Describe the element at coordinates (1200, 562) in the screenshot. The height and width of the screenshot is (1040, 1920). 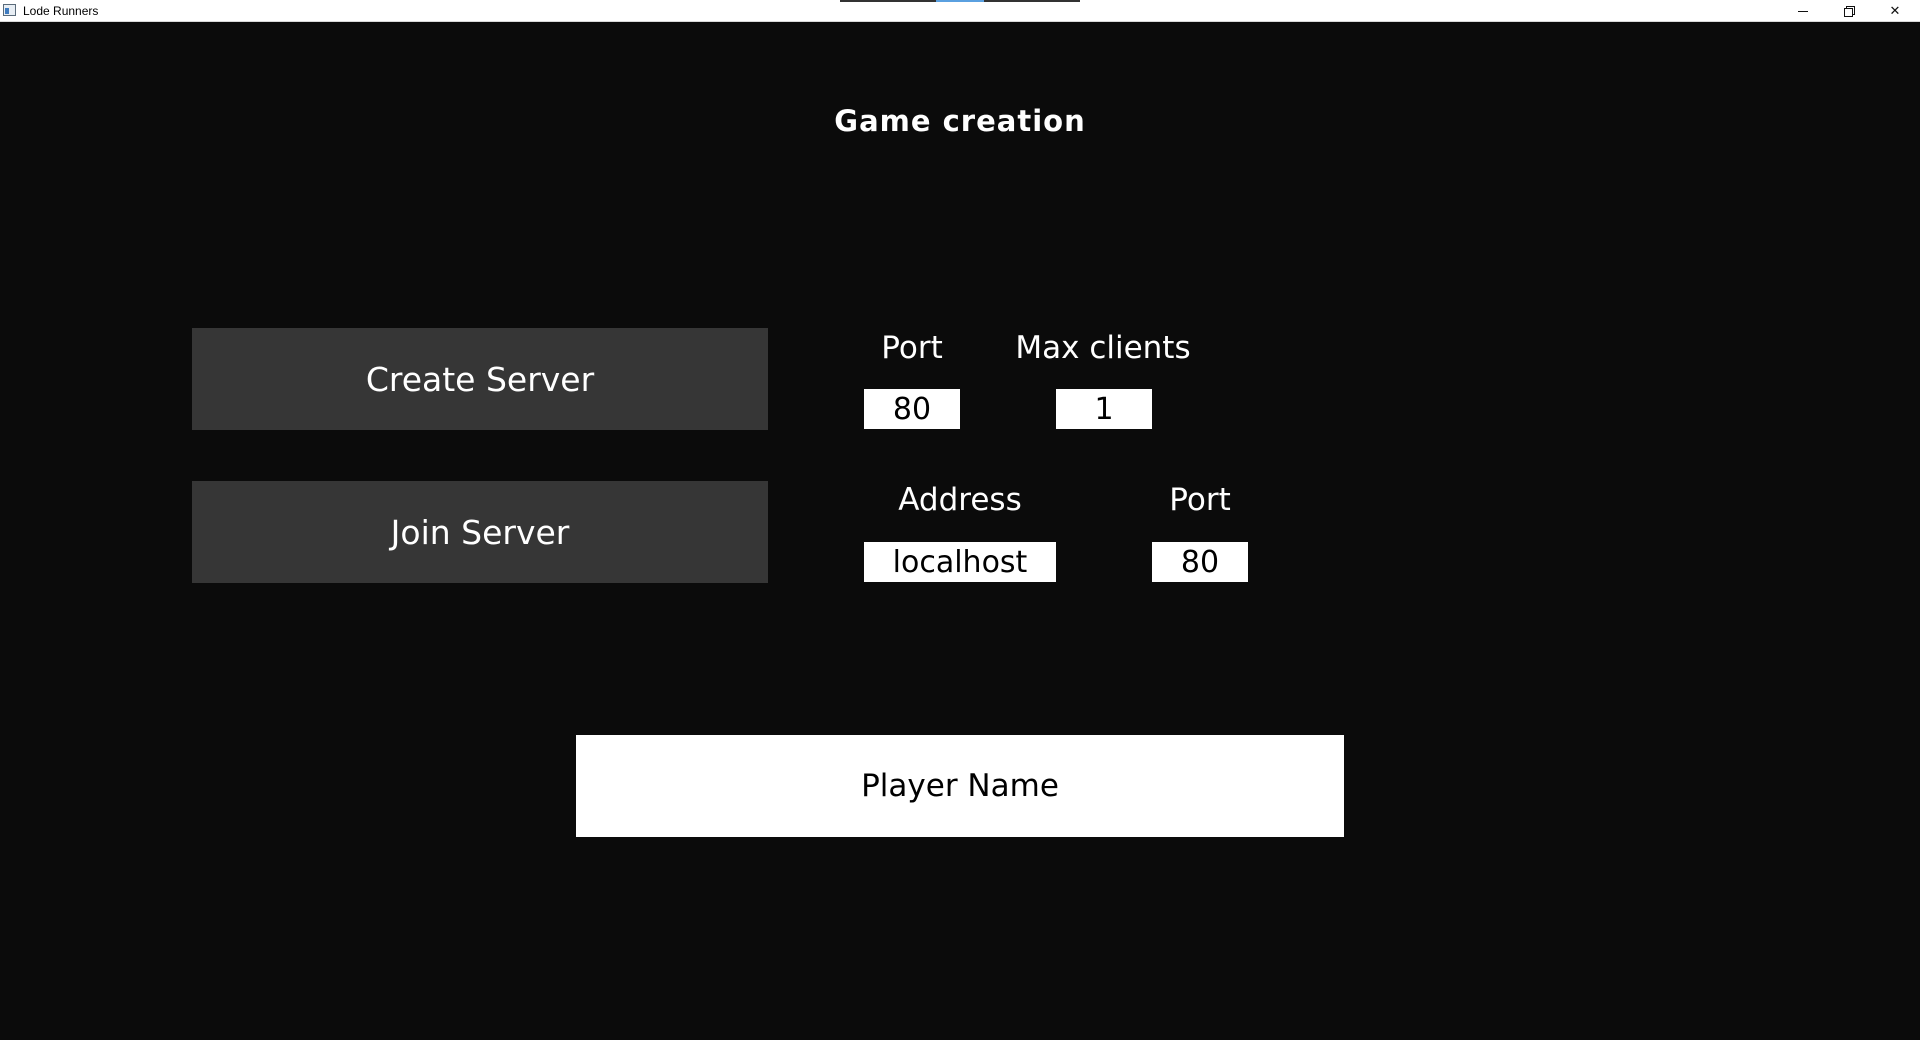
I see `join-port-input` at that location.